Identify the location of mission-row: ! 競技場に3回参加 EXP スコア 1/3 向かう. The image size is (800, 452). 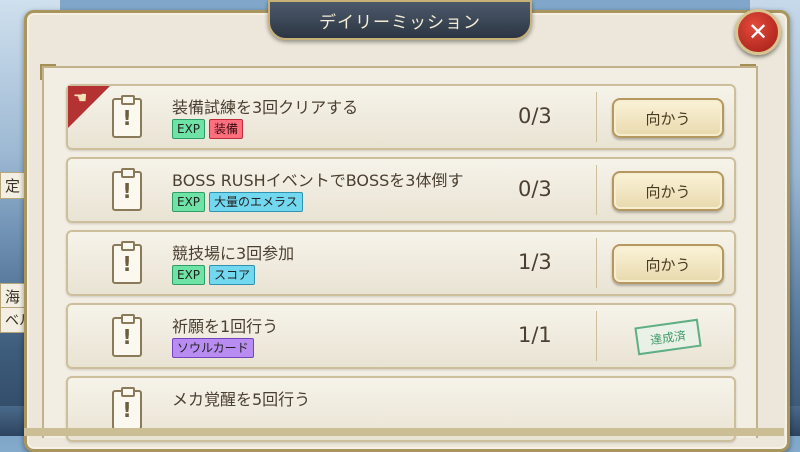
(401, 263).